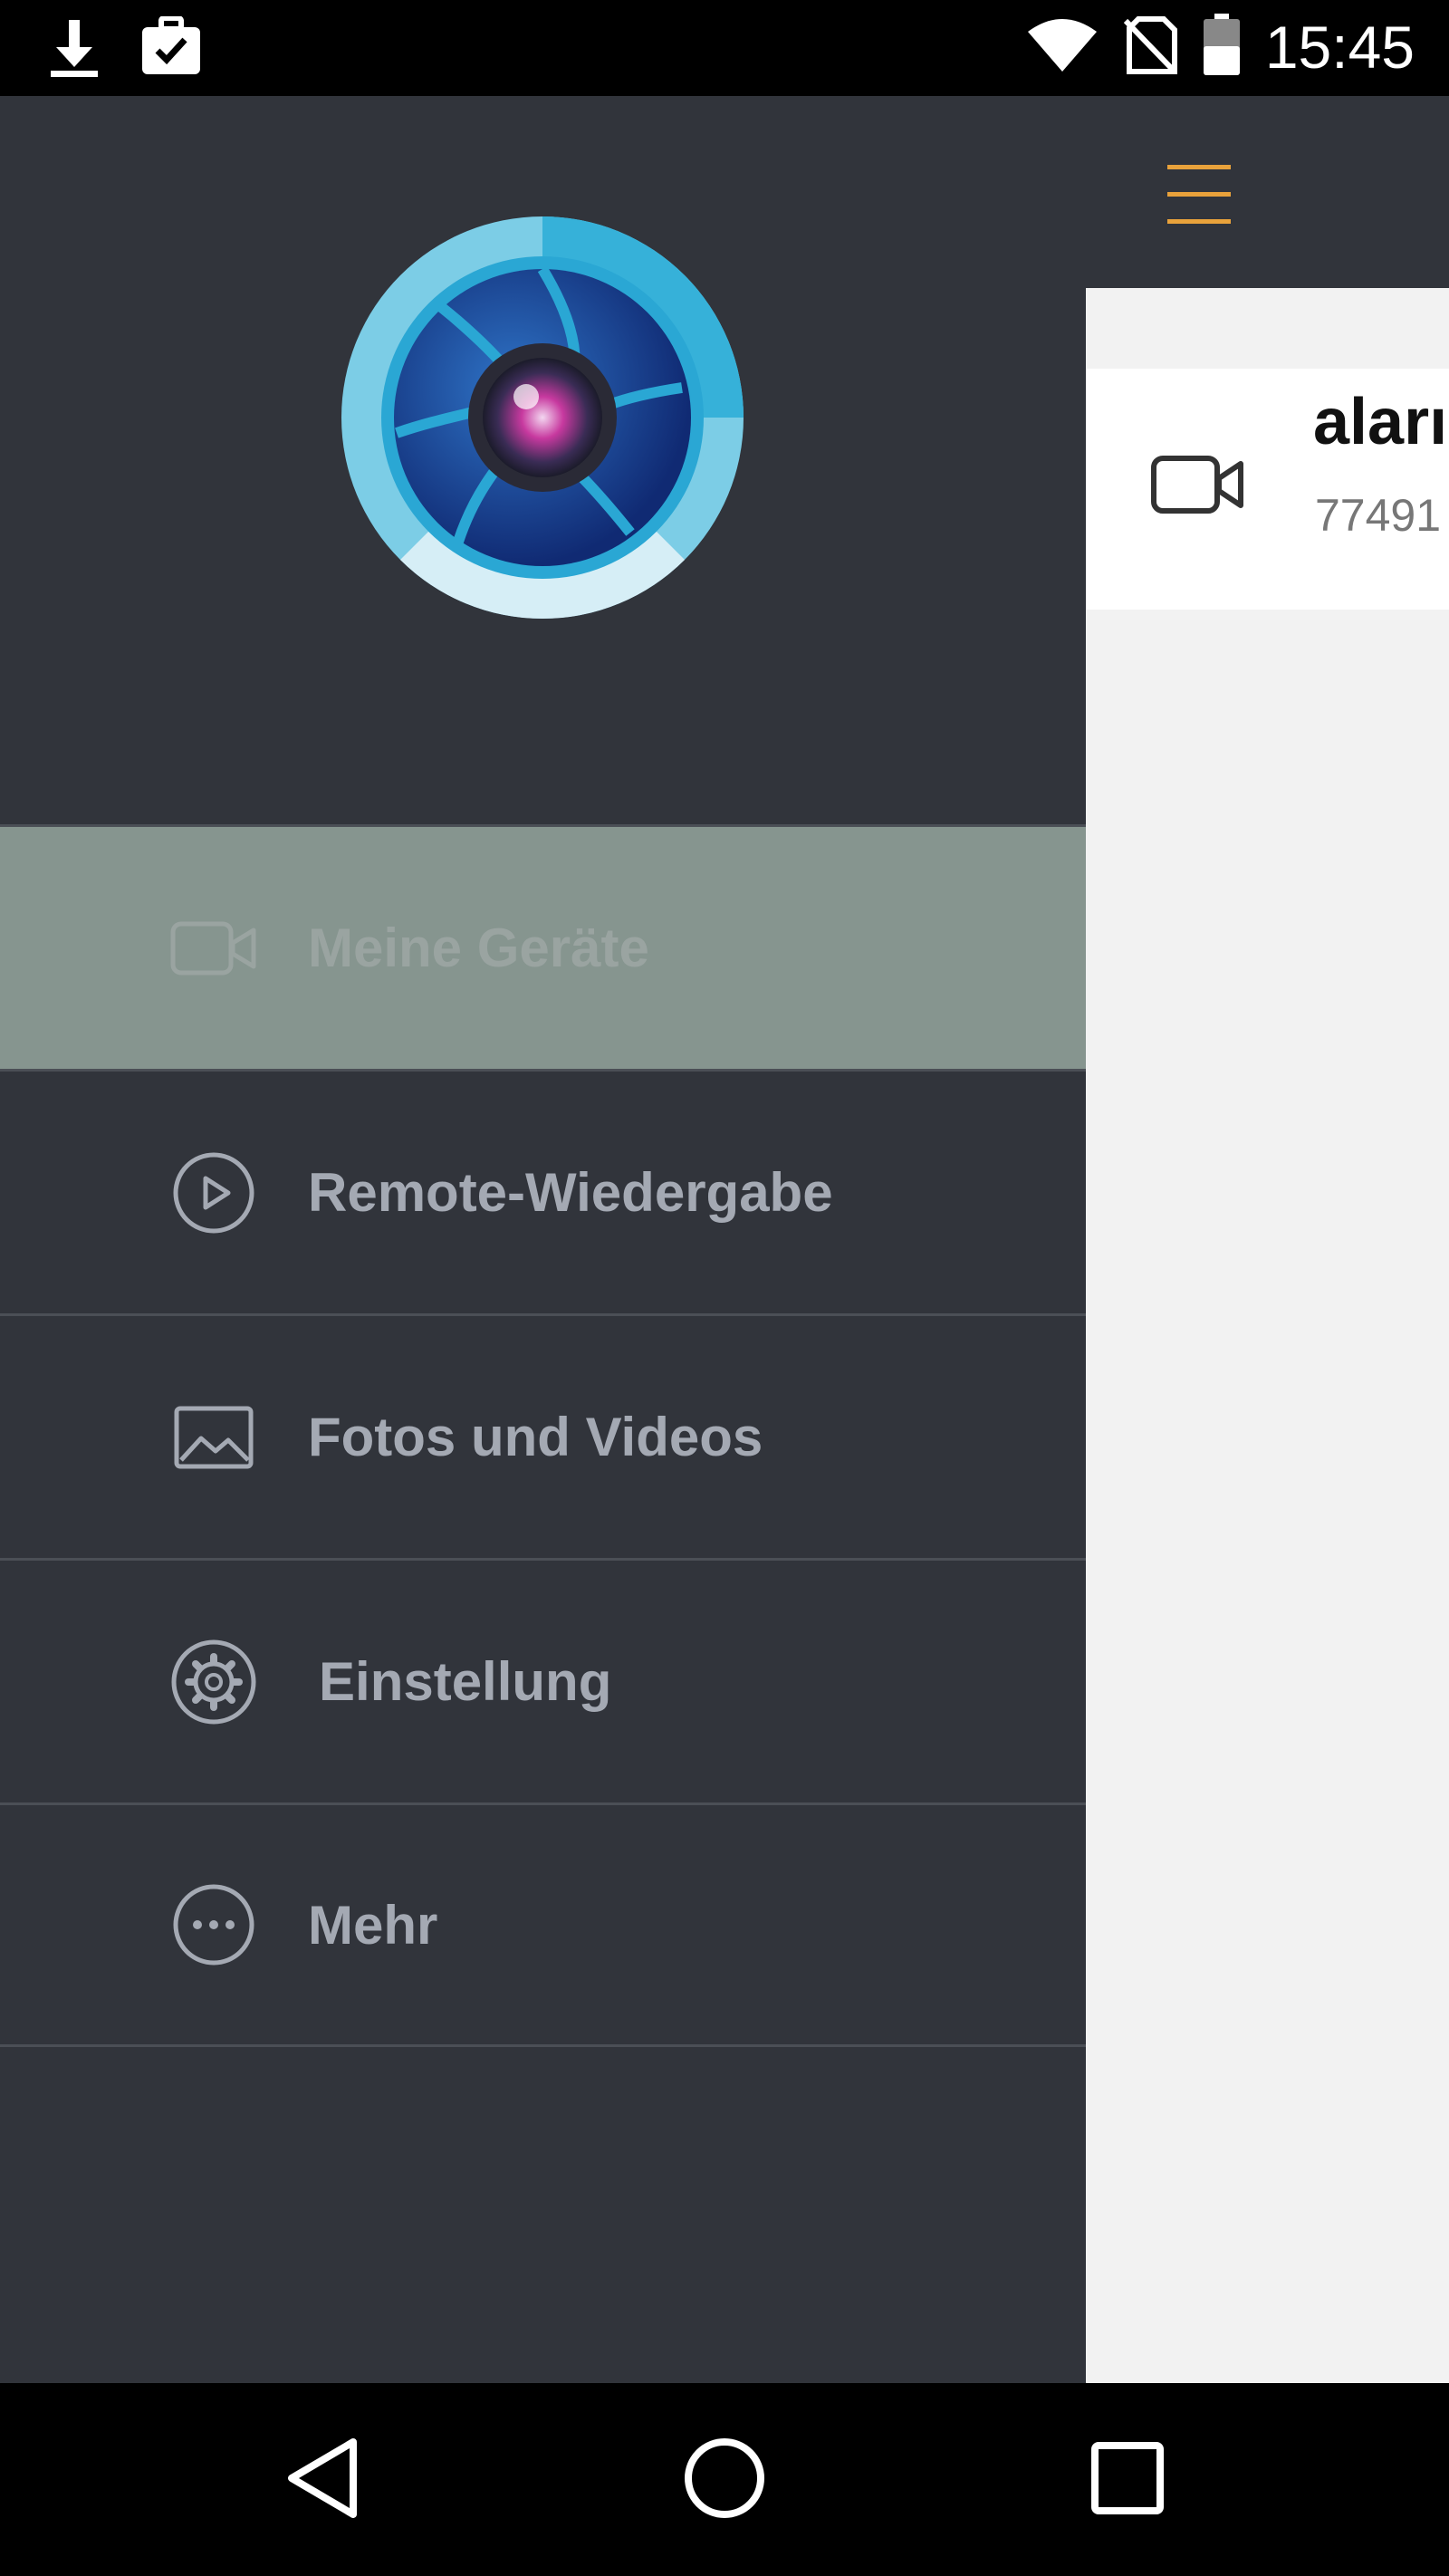  What do you see at coordinates (213, 1437) in the screenshot?
I see `image-icon` at bounding box center [213, 1437].